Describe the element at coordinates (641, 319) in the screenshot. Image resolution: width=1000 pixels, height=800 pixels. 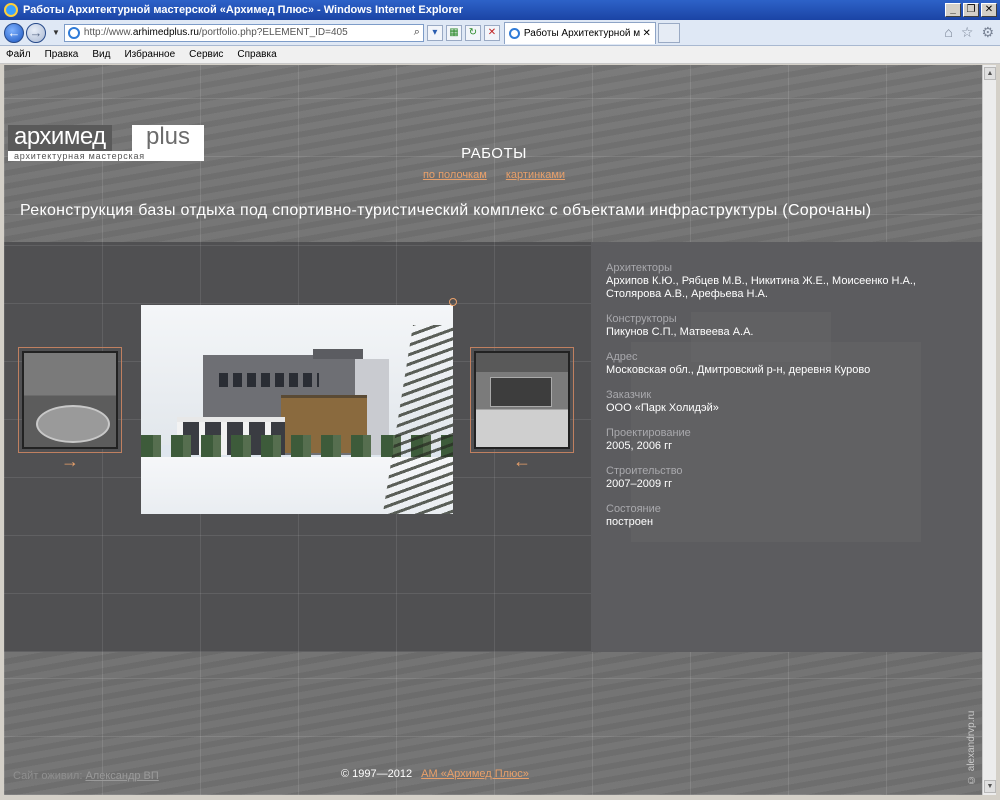
I see `field-label: Конструкторы` at that location.